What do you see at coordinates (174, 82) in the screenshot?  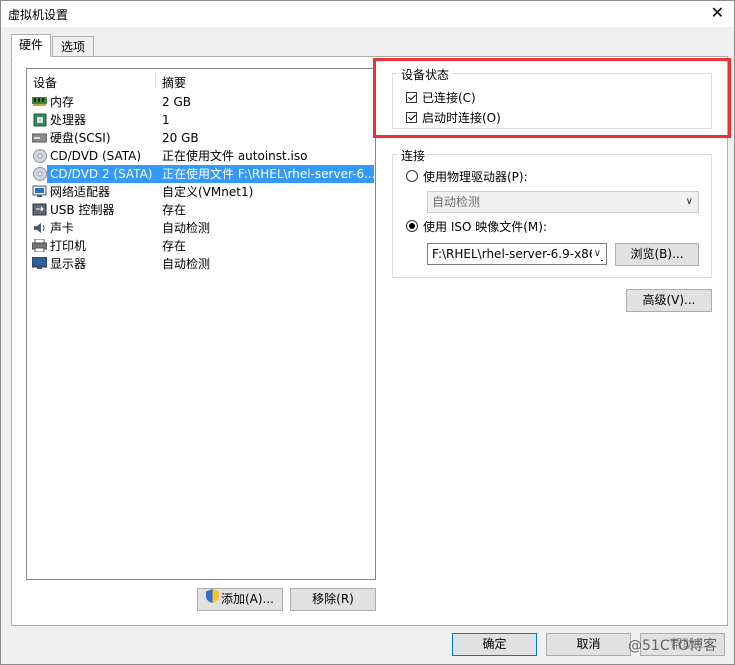 I see `column-header-summary: 摘要` at bounding box center [174, 82].